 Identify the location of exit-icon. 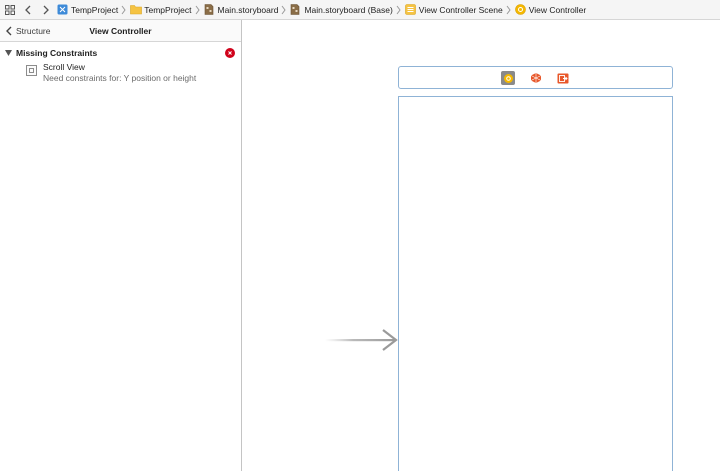
(563, 78).